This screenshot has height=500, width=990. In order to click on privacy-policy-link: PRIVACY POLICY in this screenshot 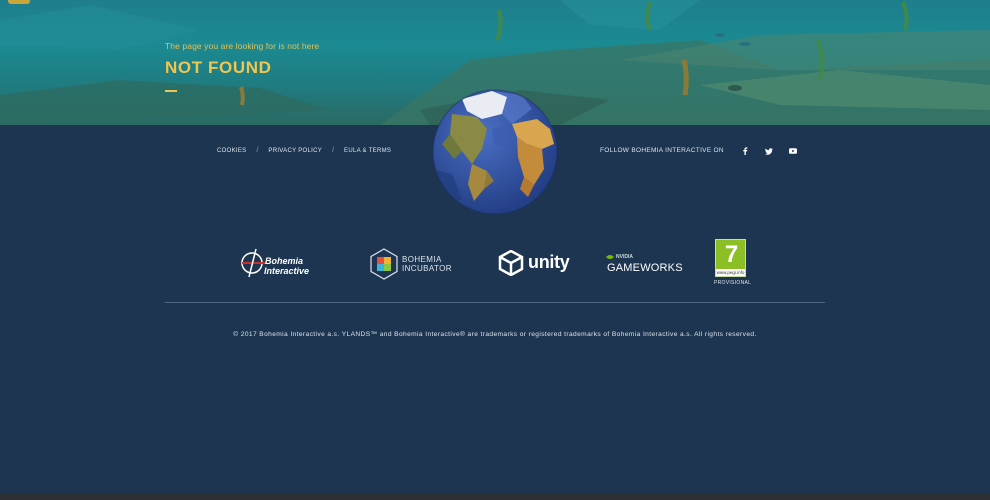, I will do `click(295, 151)`.